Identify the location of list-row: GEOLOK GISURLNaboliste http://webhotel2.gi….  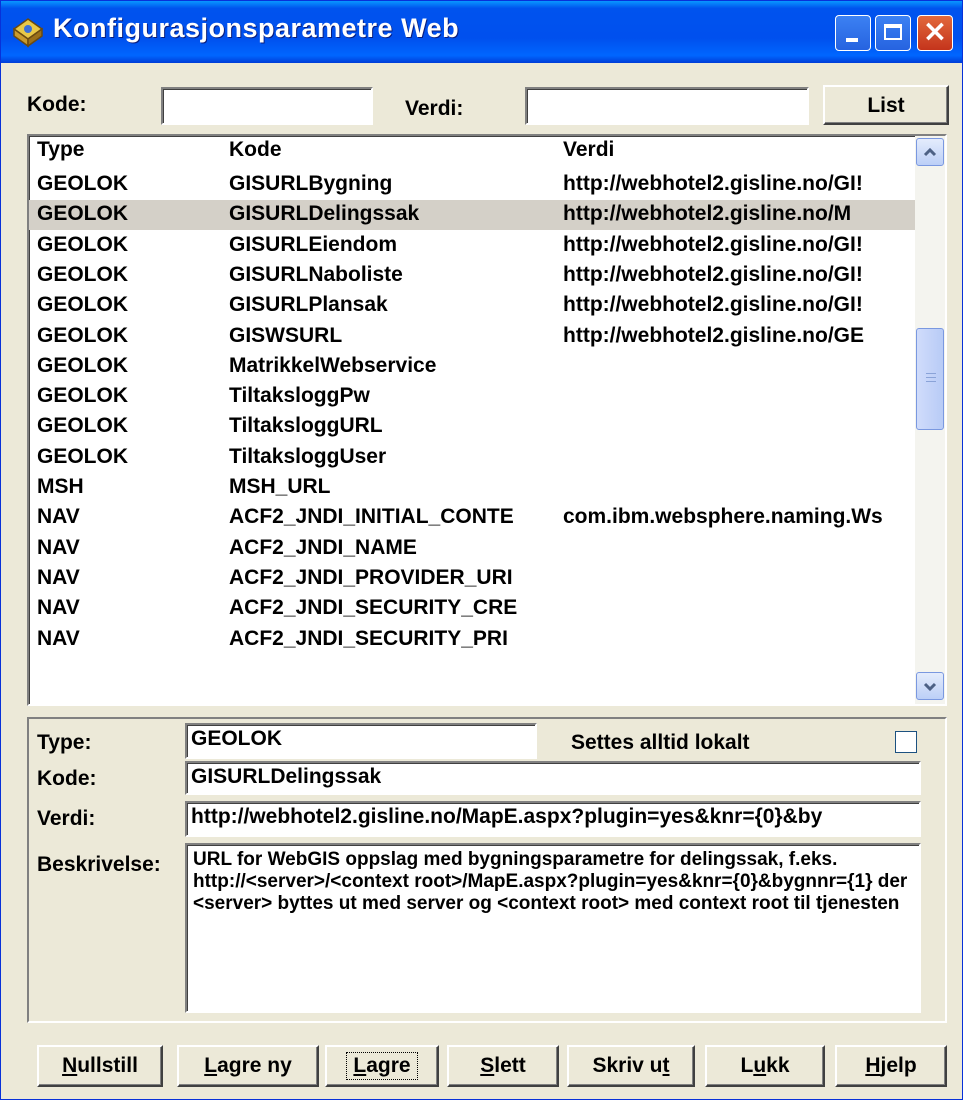
(472, 276).